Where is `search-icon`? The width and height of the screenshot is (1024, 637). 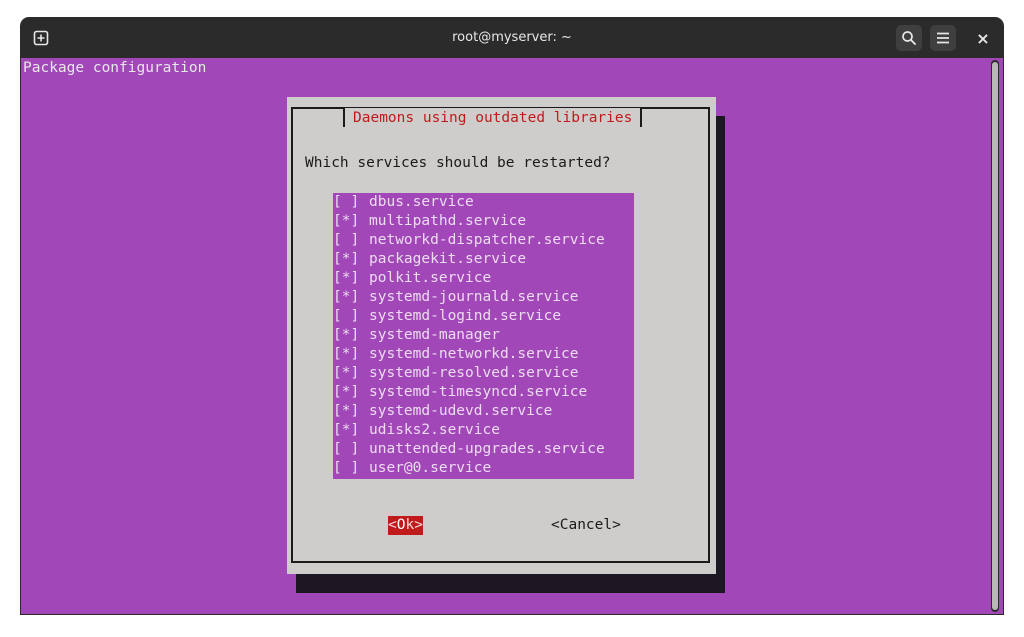 search-icon is located at coordinates (909, 38).